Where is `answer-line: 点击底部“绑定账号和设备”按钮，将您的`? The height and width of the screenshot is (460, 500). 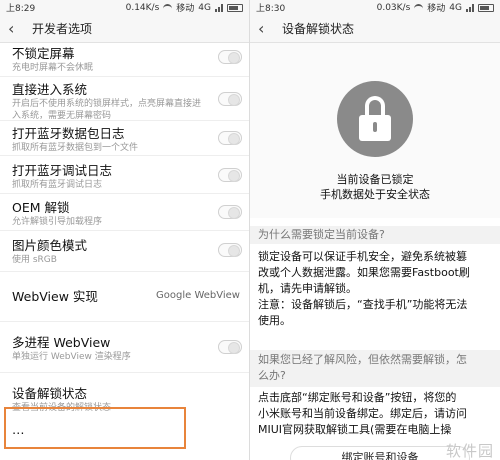 answer-line: 点击底部“绑定账号和设备”按钮，将您的 is located at coordinates (357, 397).